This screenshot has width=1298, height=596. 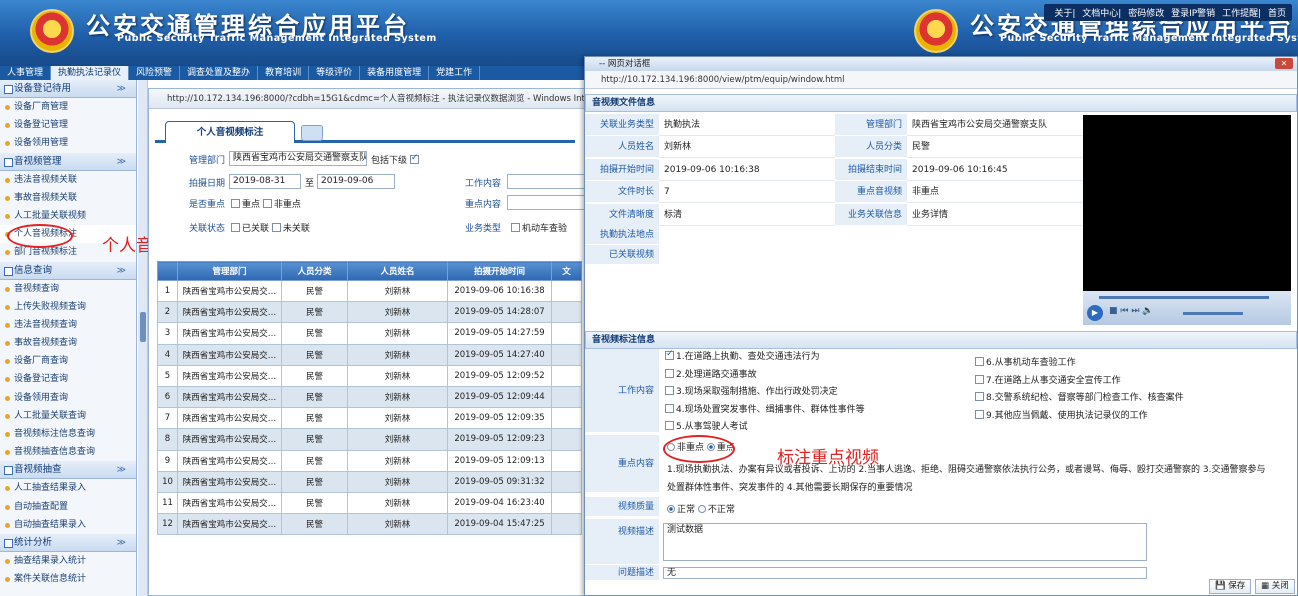 What do you see at coordinates (68, 361) in the screenshot?
I see `sidebar-item: 设备厂商查询` at bounding box center [68, 361].